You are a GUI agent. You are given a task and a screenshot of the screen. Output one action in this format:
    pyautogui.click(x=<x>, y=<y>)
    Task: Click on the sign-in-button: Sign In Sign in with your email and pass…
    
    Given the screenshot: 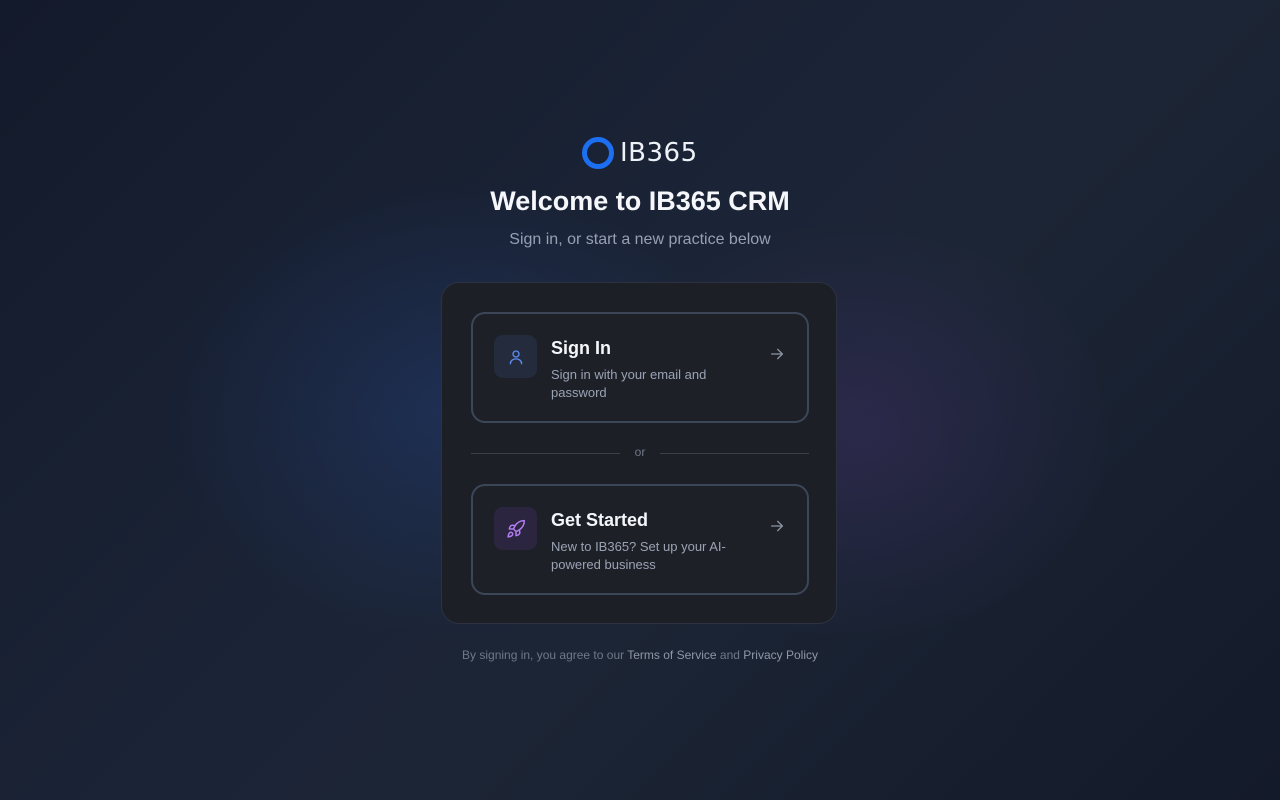 What is the action you would take?
    pyautogui.click(x=640, y=367)
    